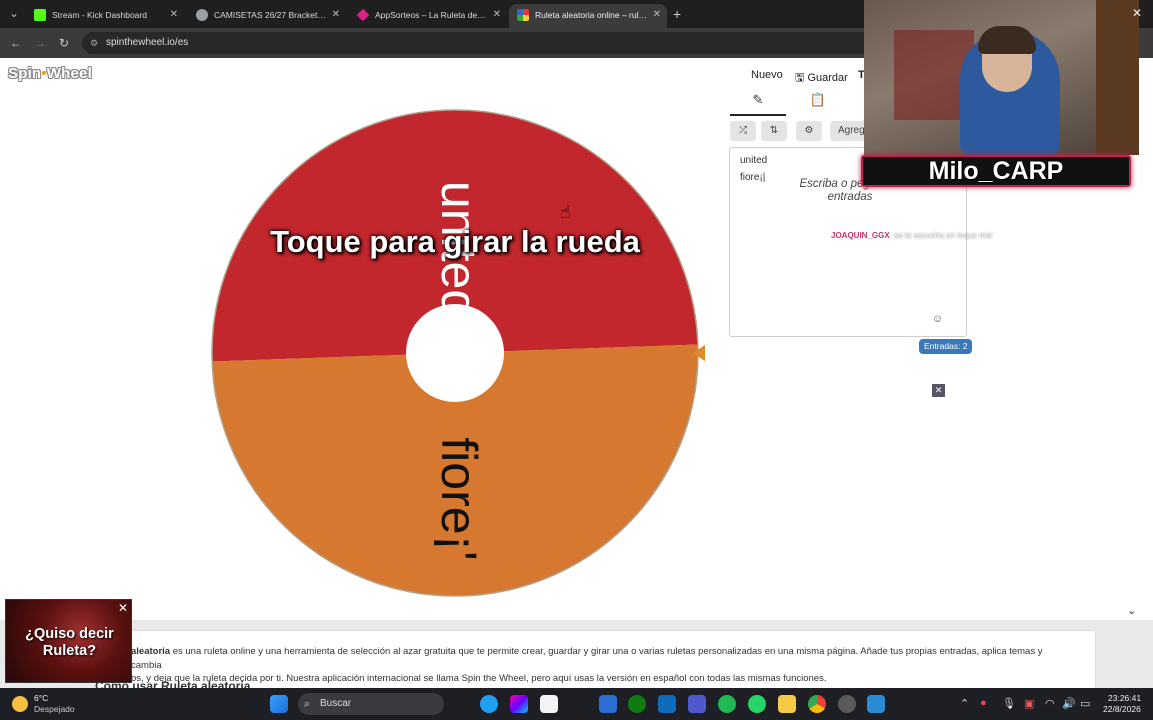 Image resolution: width=1153 pixels, height=720 pixels. Describe the element at coordinates (818, 99) in the screenshot. I see `clipboard-icon: 📋` at that location.